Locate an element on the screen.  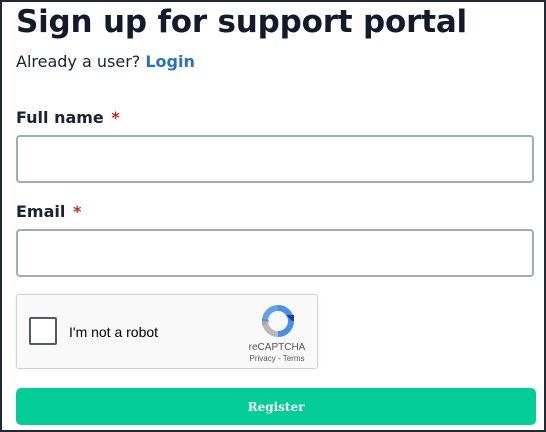
login-prompt: Already a user? Login is located at coordinates (105, 61).